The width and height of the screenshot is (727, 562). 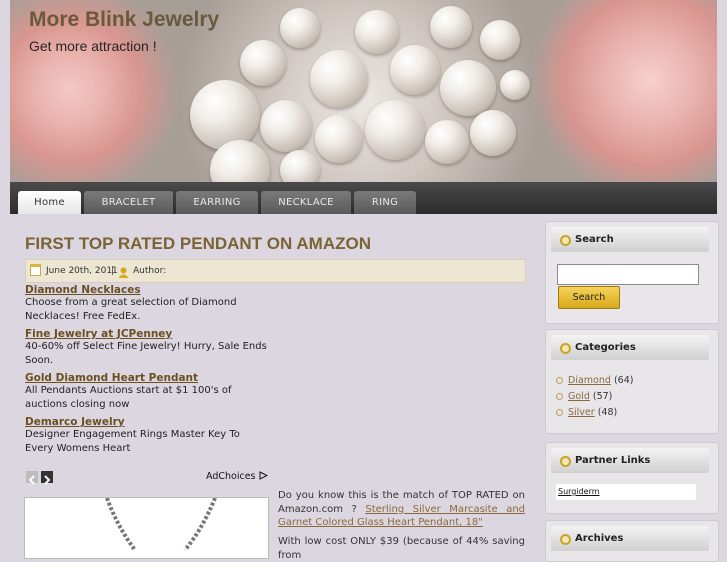 I want to click on category-item: Gold (57), so click(x=584, y=396).